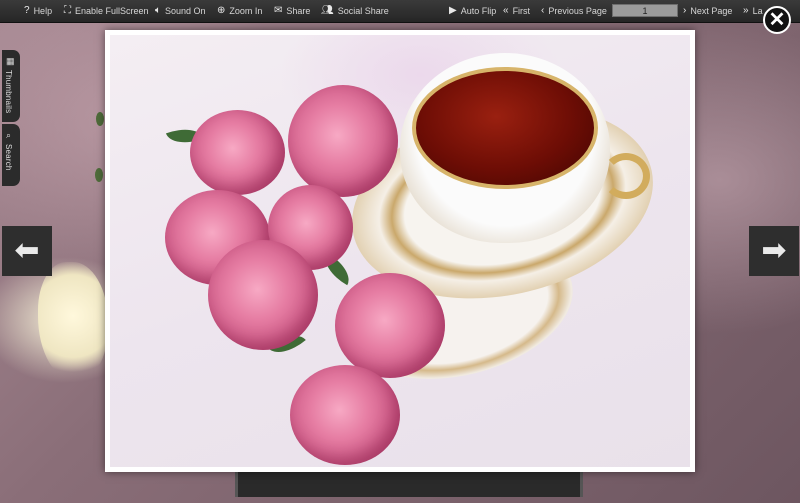  What do you see at coordinates (158, 10) in the screenshot?
I see `speaker-icon: 🔈︎` at bounding box center [158, 10].